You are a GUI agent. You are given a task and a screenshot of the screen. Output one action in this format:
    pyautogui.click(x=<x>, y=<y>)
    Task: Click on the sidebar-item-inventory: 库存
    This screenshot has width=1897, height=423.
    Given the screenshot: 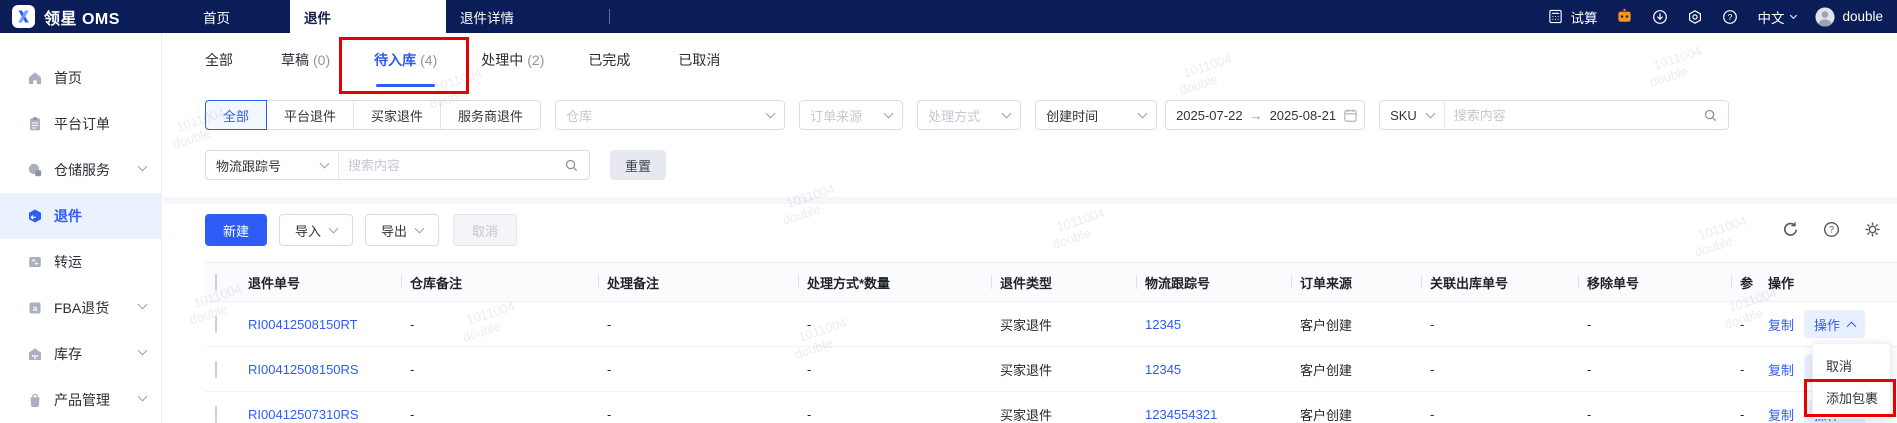 What is the action you would take?
    pyautogui.click(x=80, y=354)
    